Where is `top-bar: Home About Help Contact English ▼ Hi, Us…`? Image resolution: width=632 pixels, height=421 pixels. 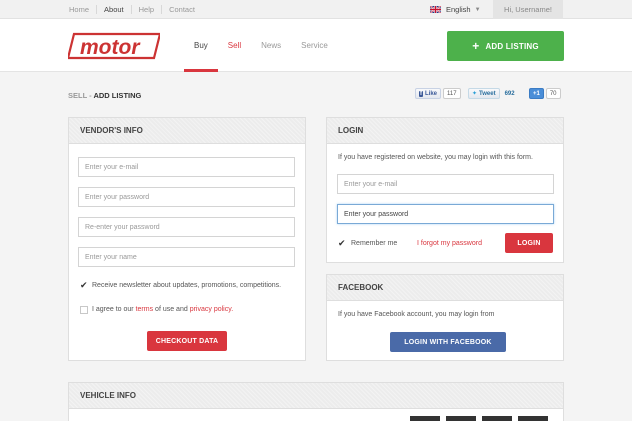
top-bar: Home About Help Contact English ▼ Hi, Us… is located at coordinates (316, 9).